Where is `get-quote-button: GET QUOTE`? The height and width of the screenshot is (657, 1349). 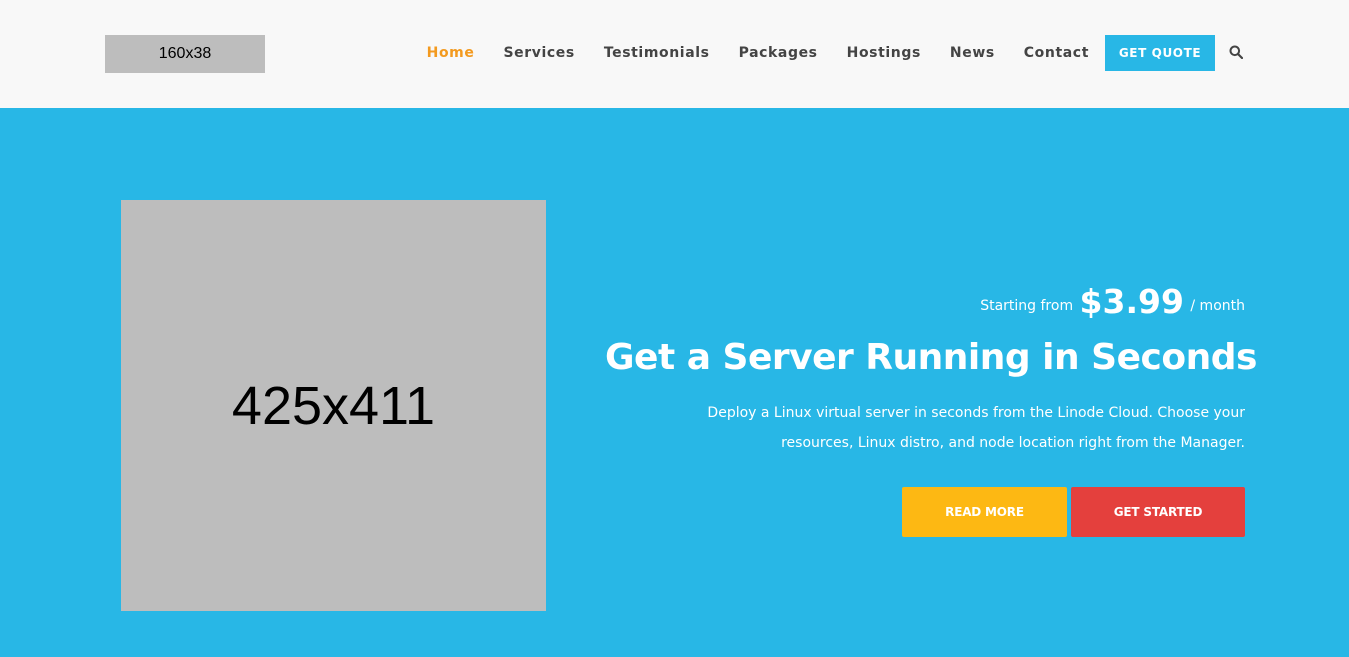
get-quote-button: GET QUOTE is located at coordinates (1160, 53).